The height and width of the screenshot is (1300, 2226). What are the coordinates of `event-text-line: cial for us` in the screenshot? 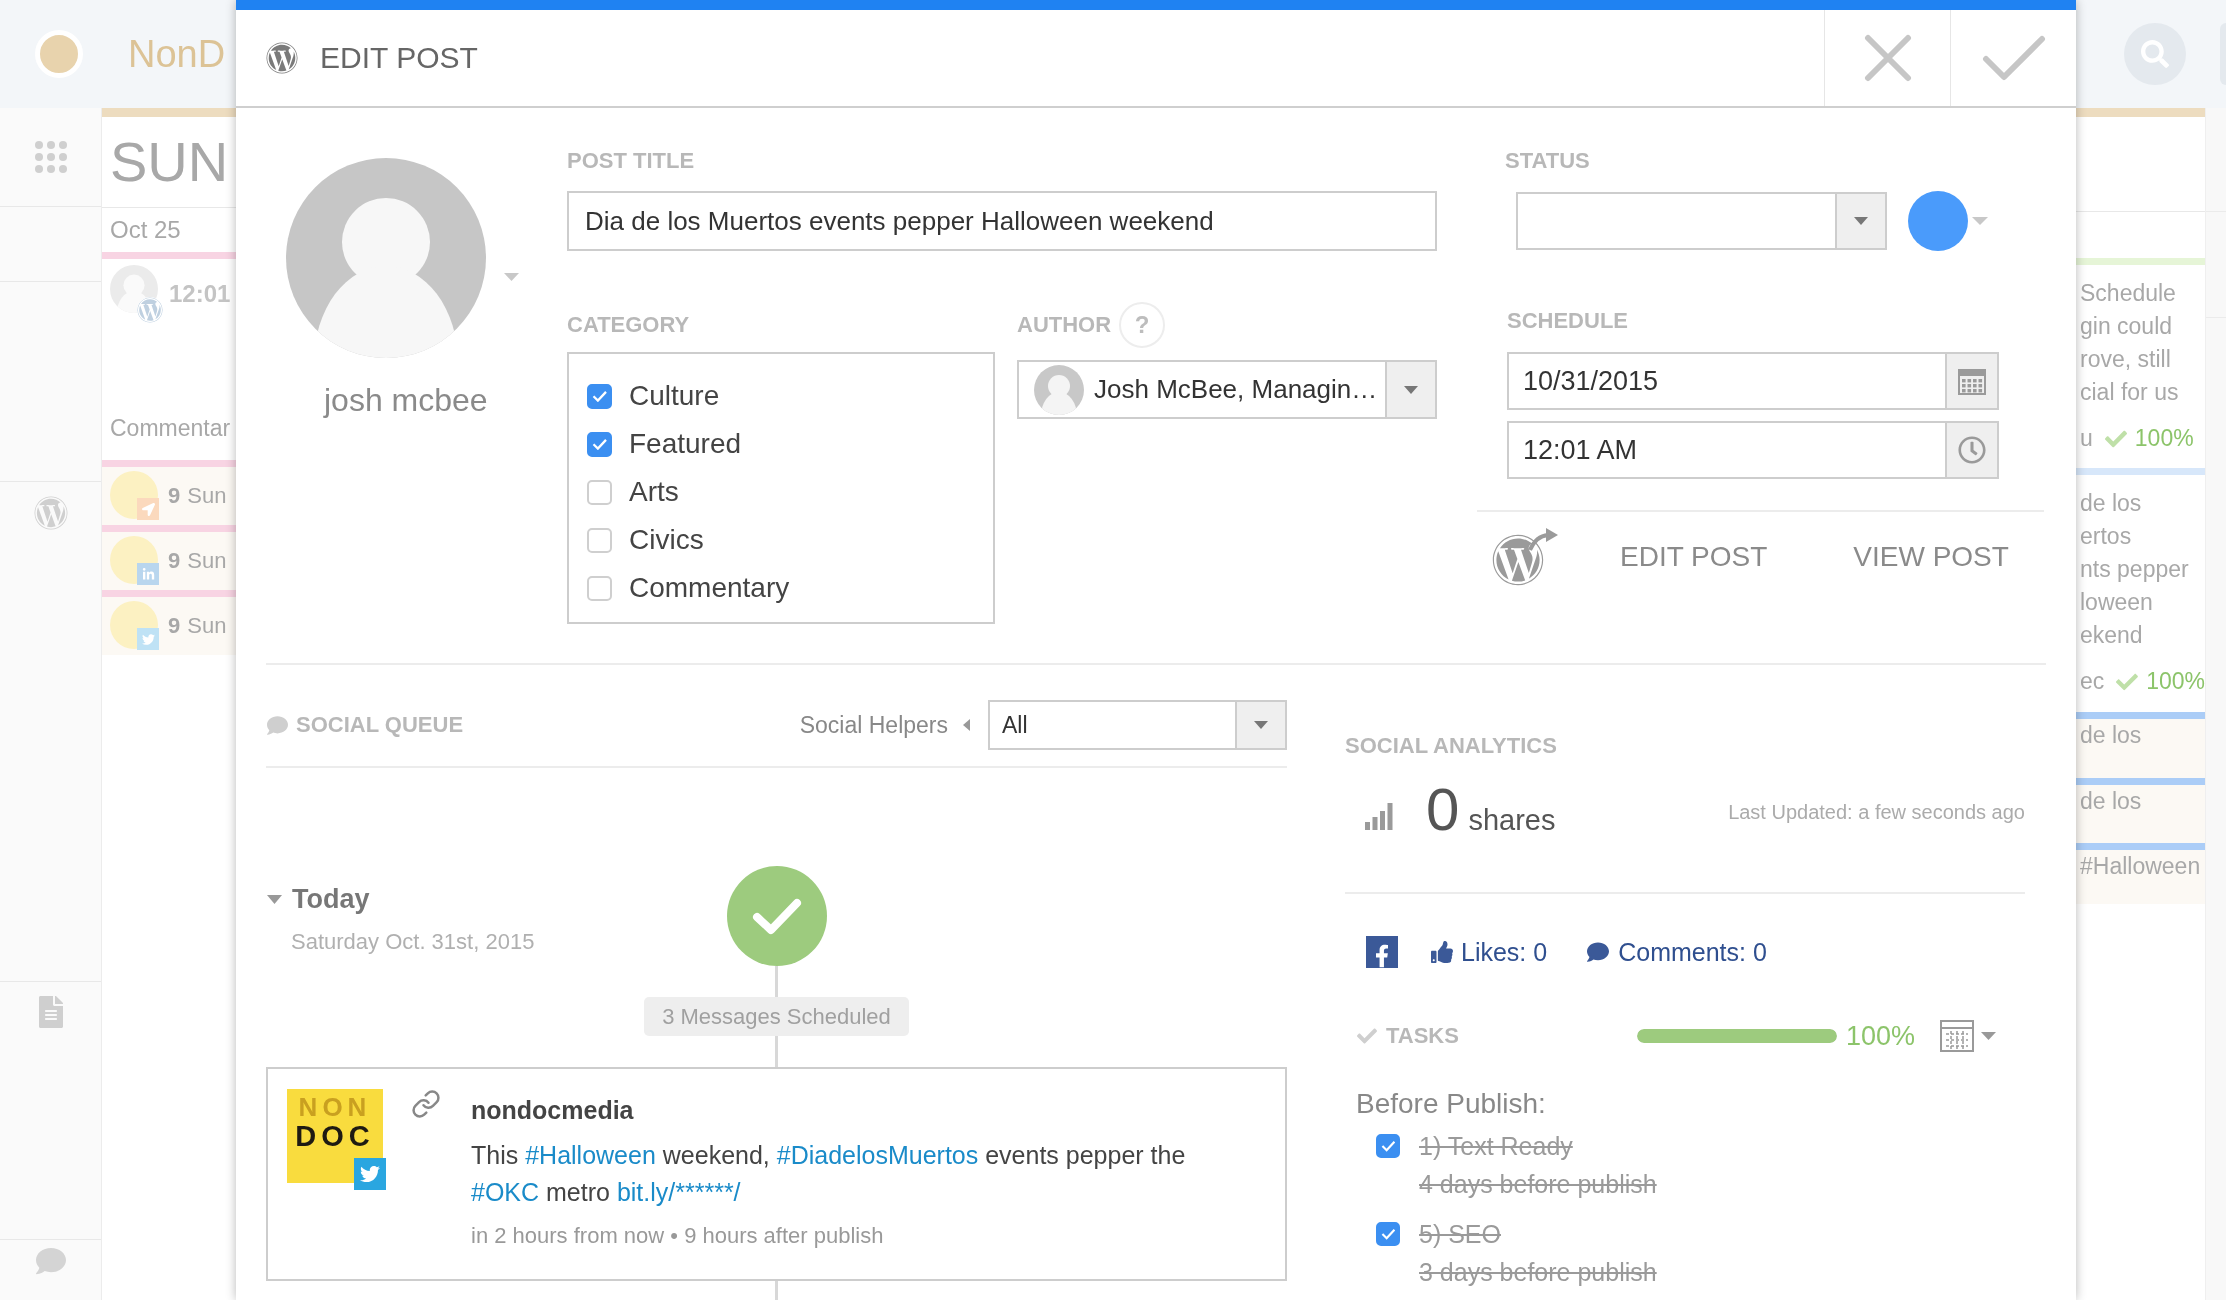 It's located at (2129, 392).